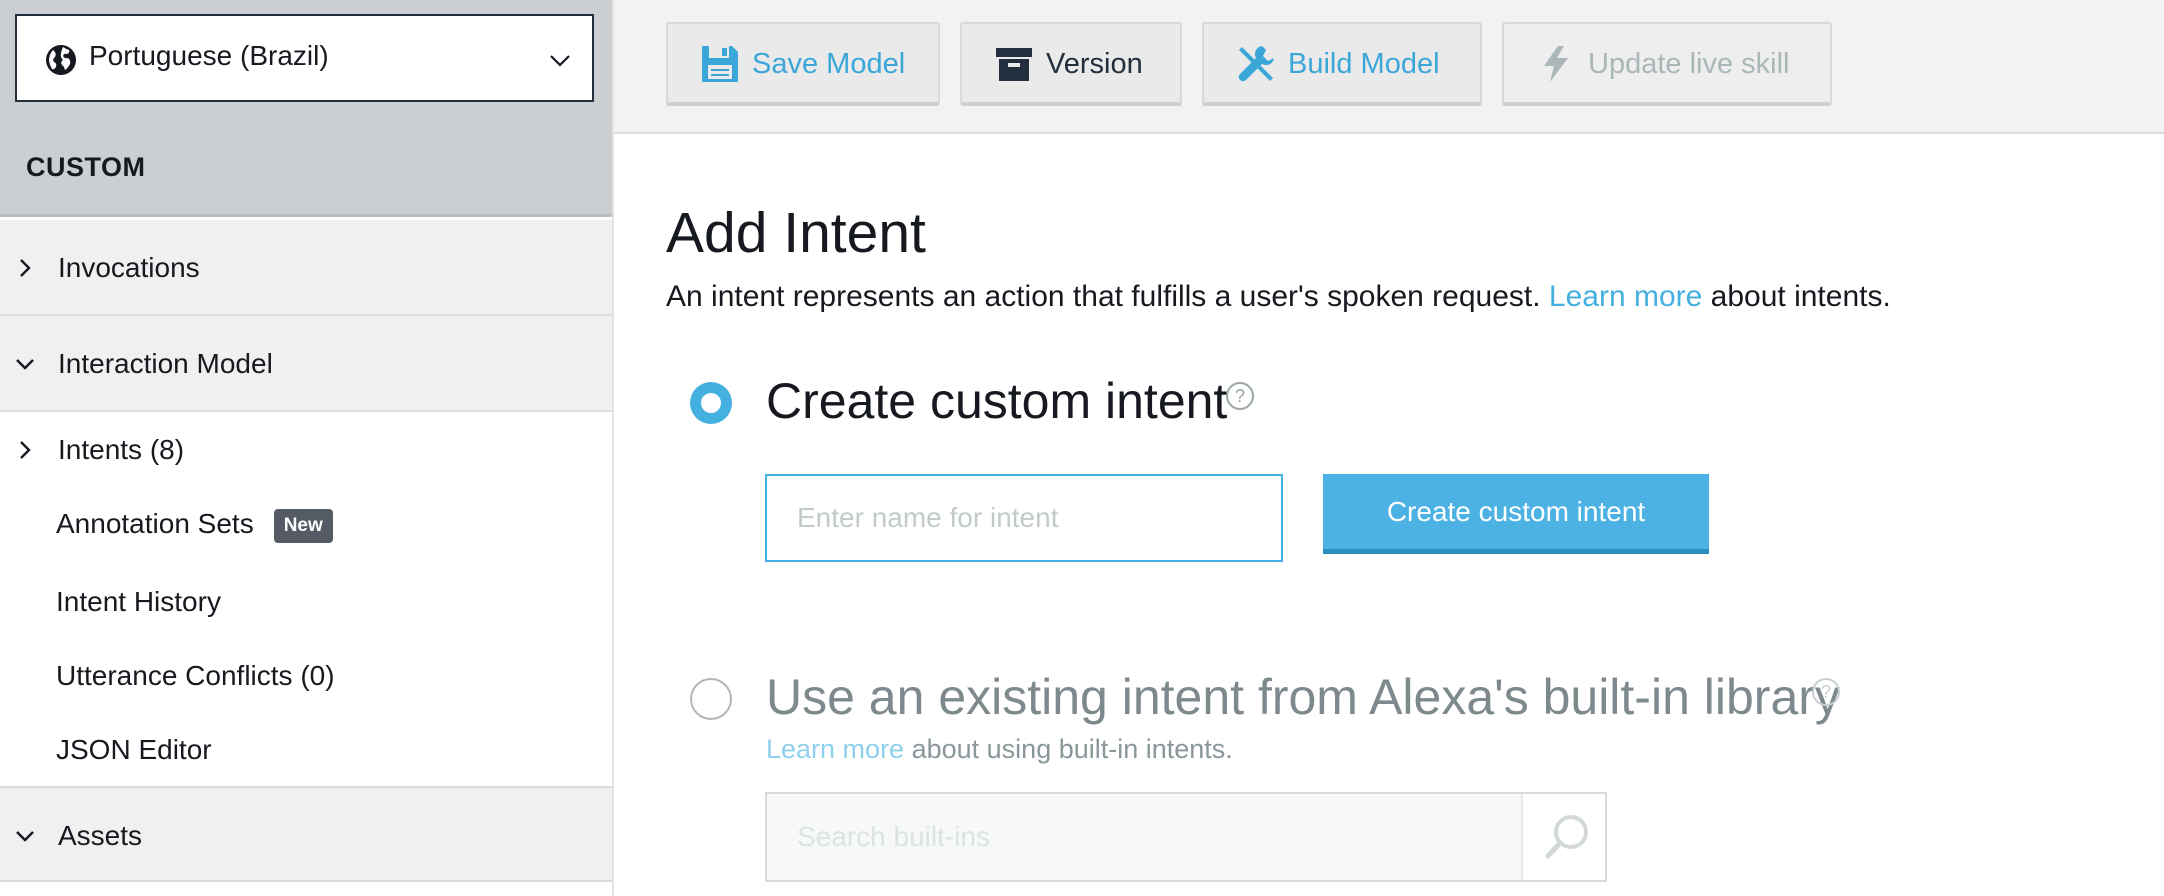  What do you see at coordinates (306, 108) in the screenshot?
I see `sidebar-header: Portuguese (Brazil) CUSTOM` at bounding box center [306, 108].